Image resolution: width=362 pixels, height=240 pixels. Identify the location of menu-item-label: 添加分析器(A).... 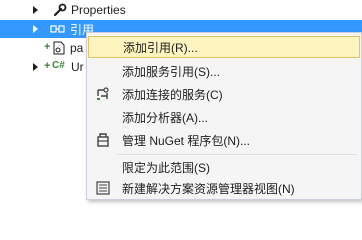
(165, 117).